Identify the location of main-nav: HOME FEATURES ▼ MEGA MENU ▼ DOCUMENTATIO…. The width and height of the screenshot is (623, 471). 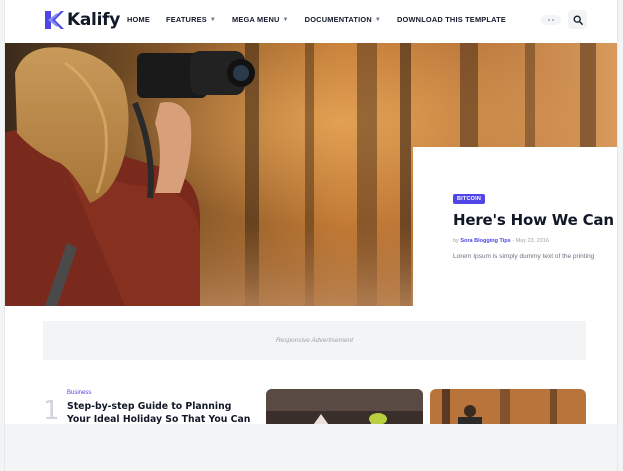
(324, 19).